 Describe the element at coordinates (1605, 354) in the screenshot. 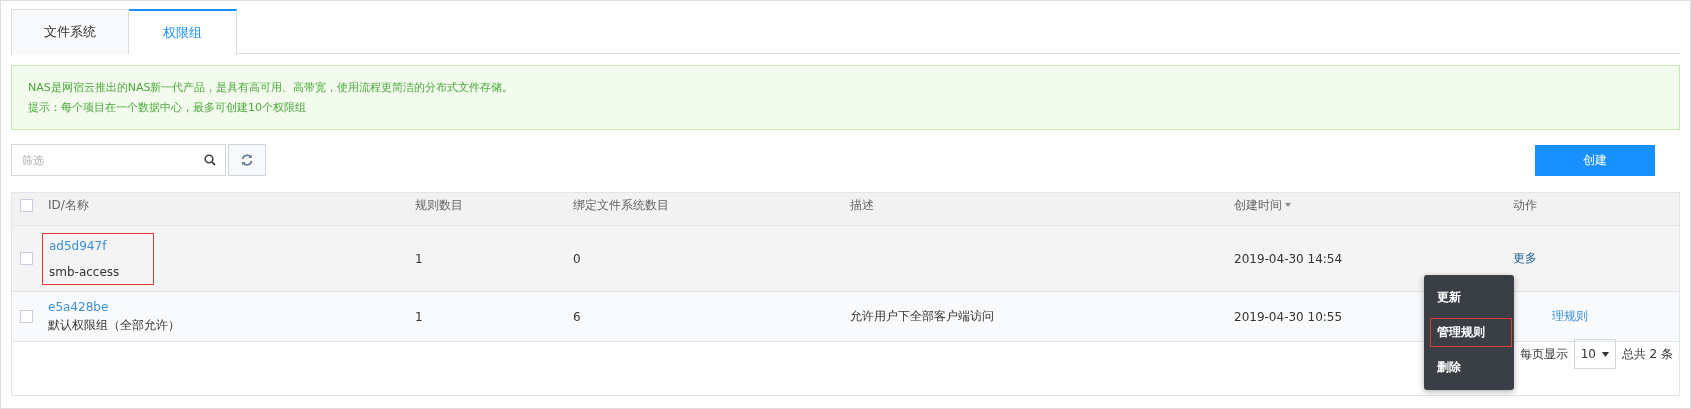

I see `caret-icon` at that location.